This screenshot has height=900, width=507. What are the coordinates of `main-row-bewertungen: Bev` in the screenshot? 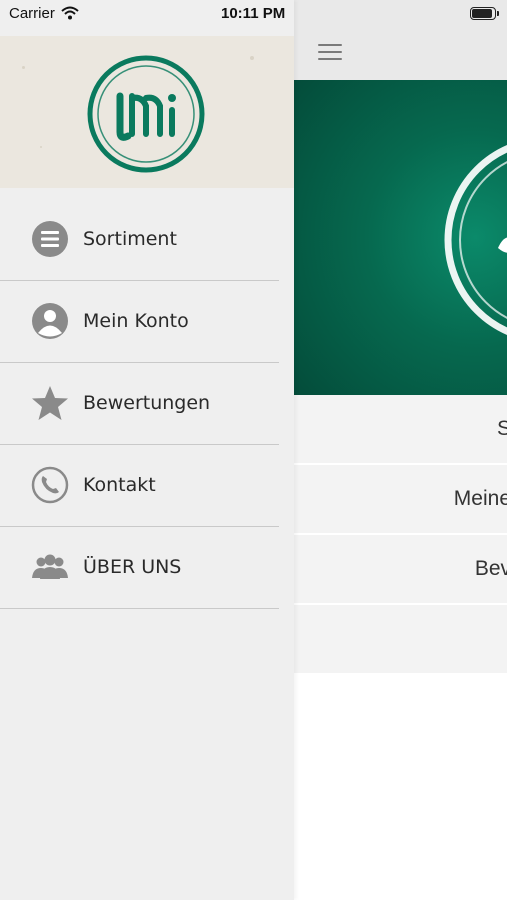 It's located at (400, 570).